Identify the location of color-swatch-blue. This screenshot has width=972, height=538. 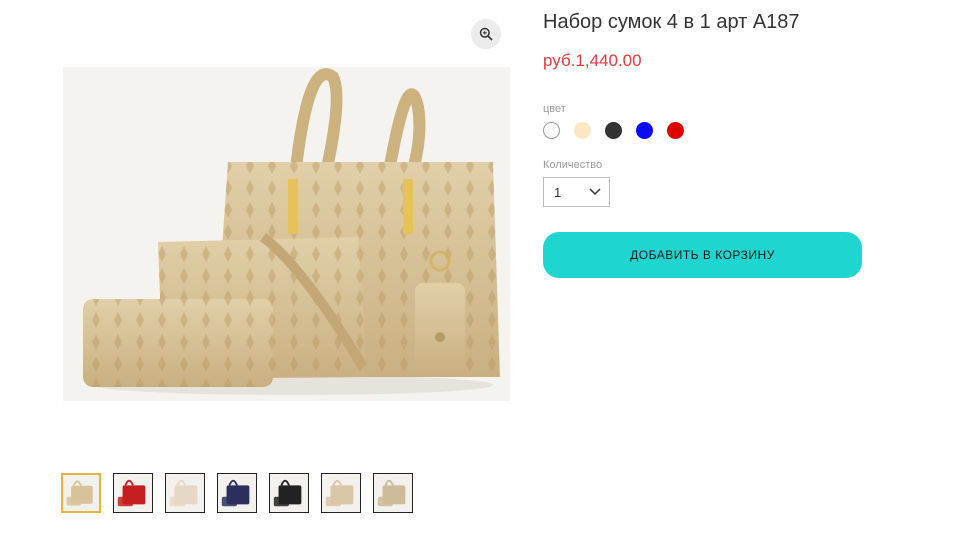
(644, 130).